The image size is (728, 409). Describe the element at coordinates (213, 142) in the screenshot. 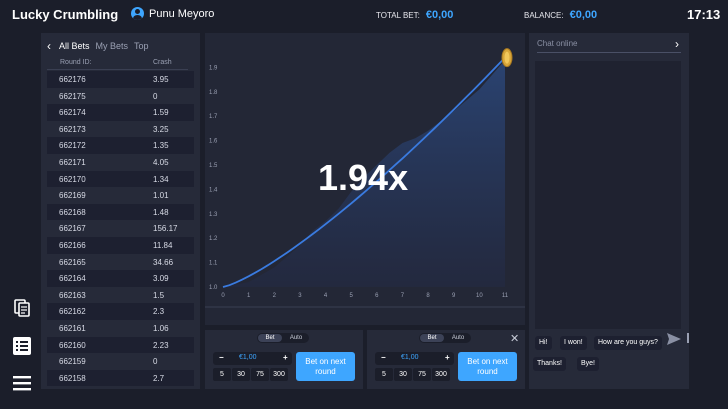

I see `y-tick-label: 1.6` at that location.